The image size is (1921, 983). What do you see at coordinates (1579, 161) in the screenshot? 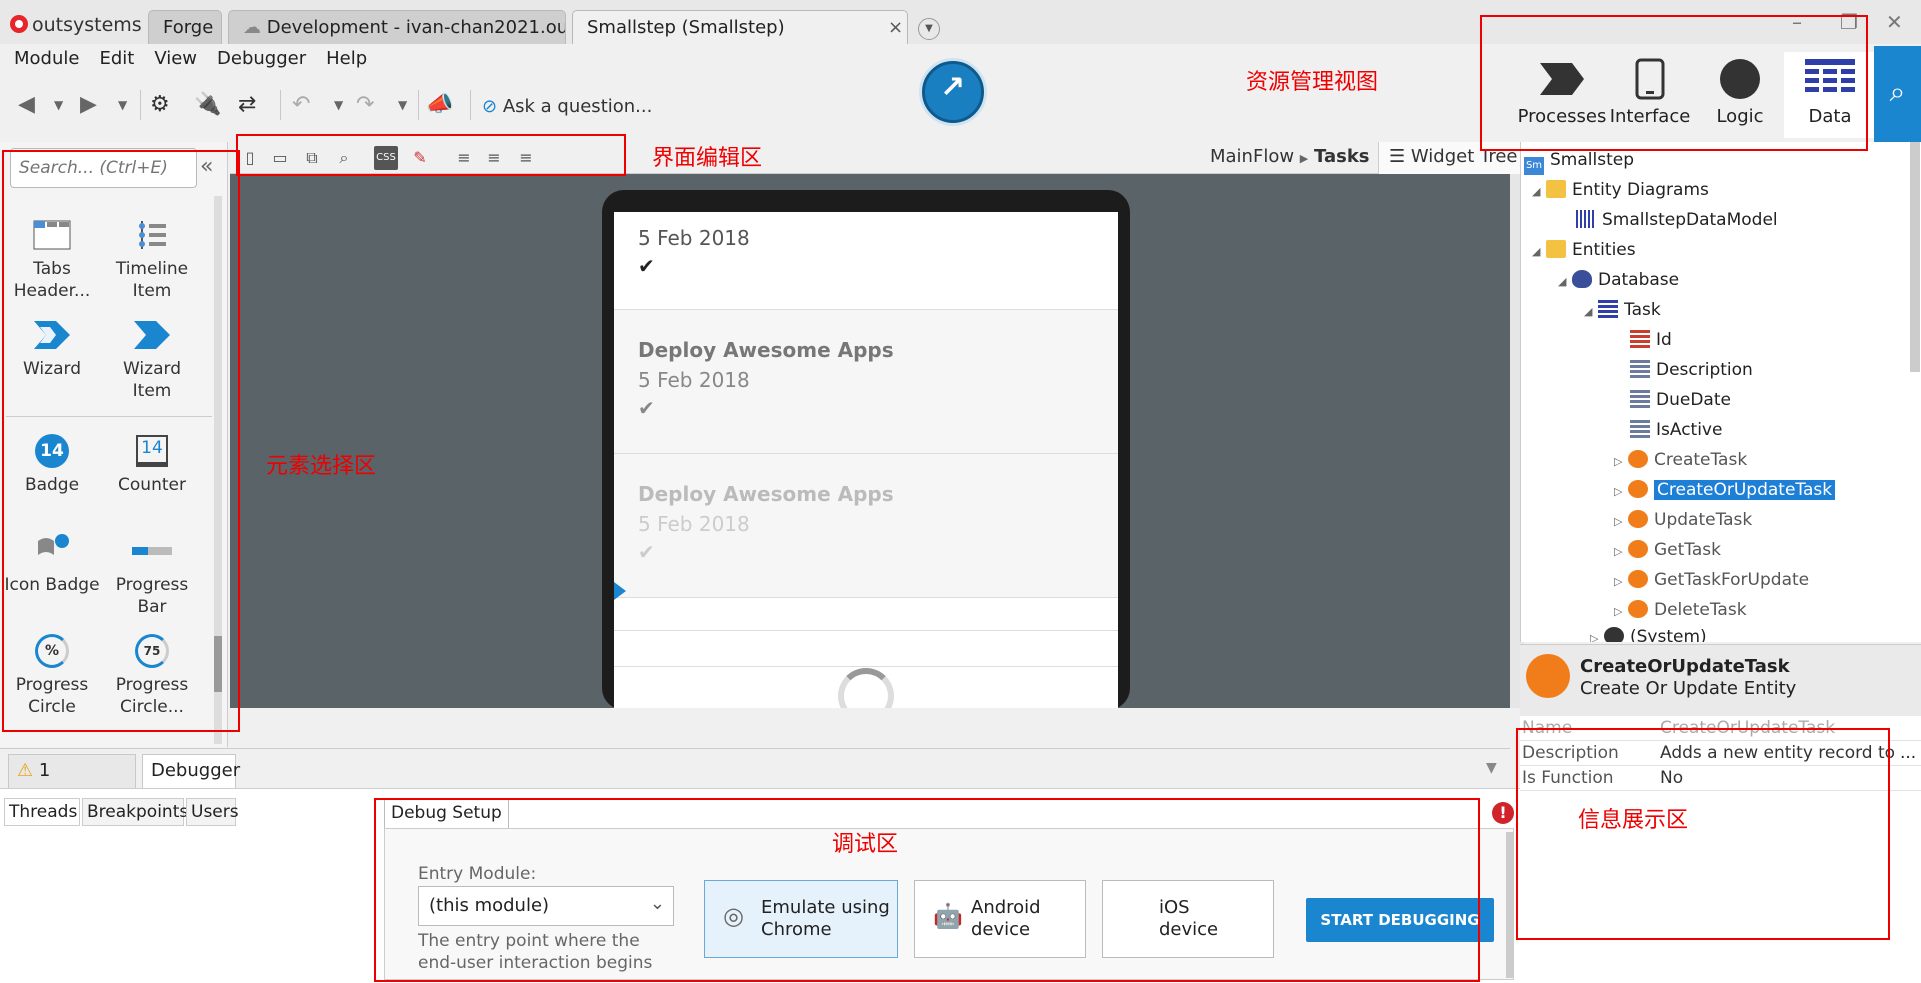
I see `tree-node-module: Sm Smallstep` at bounding box center [1579, 161].